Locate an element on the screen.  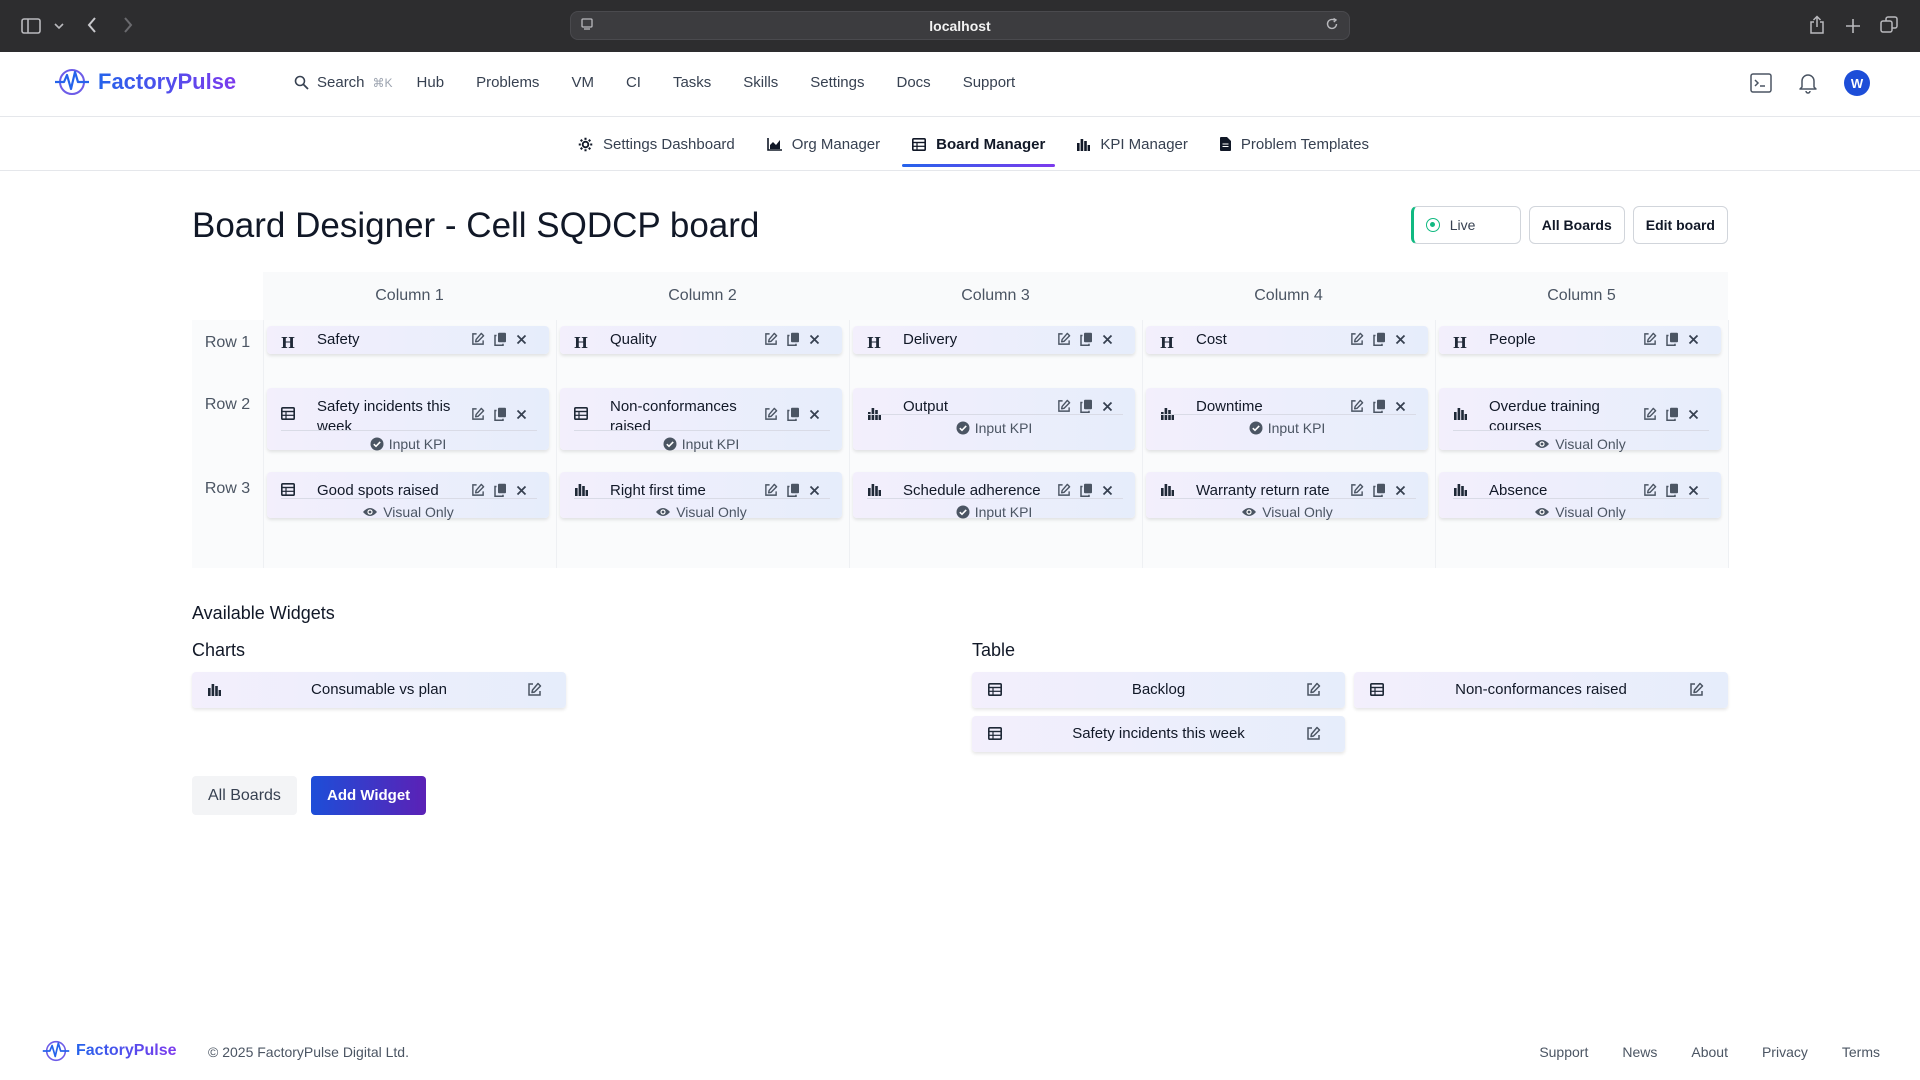
footer-link-privacy: Privacy is located at coordinates (1785, 1052).